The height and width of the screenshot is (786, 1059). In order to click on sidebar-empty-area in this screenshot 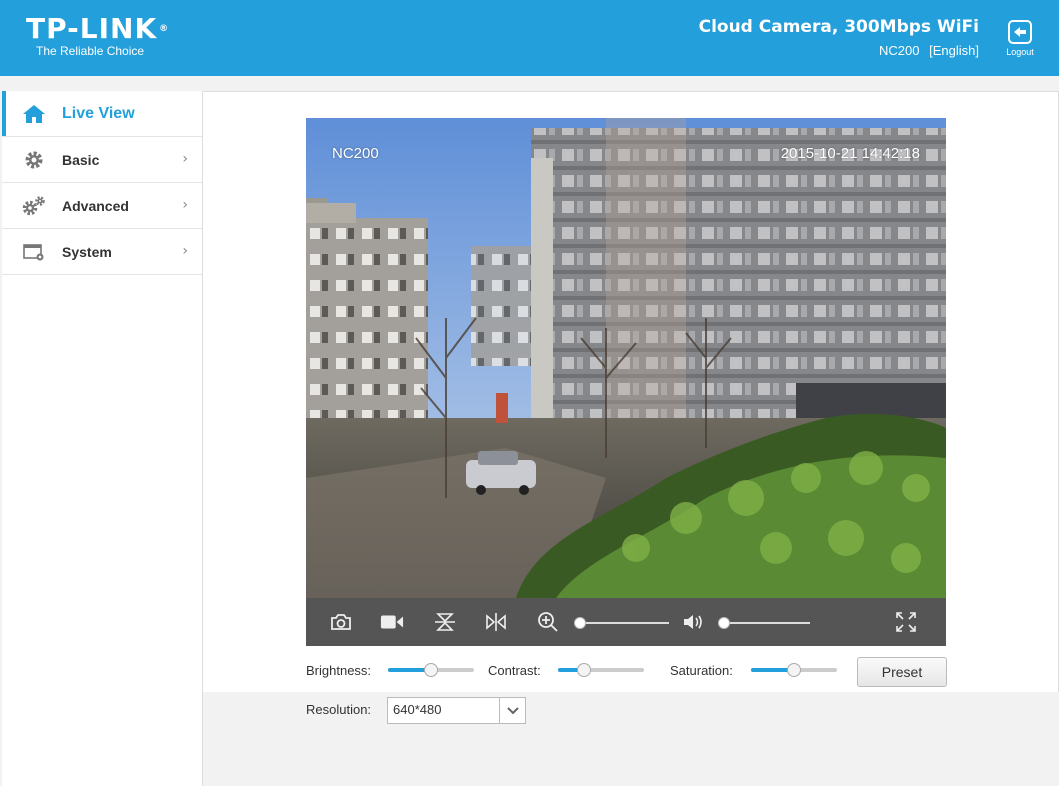, I will do `click(102, 531)`.